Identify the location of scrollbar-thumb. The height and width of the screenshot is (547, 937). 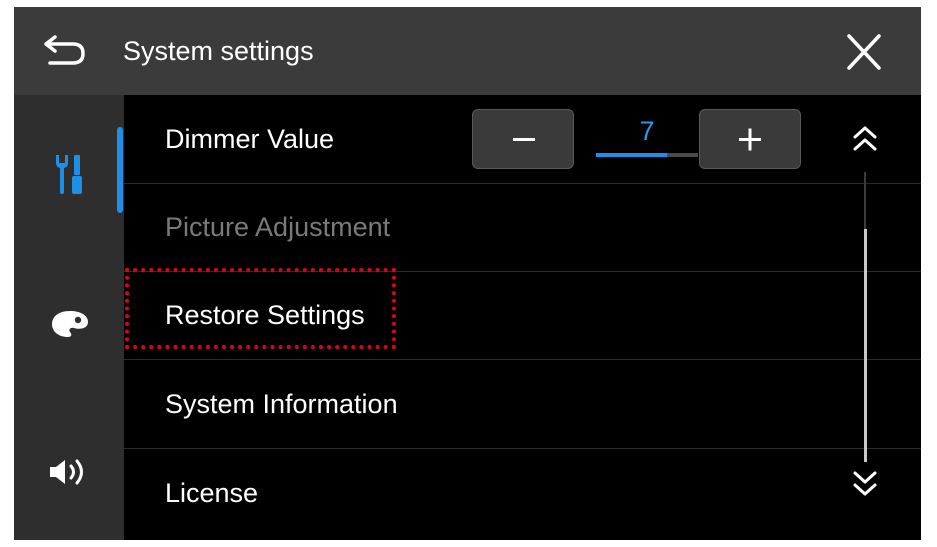
(865, 345).